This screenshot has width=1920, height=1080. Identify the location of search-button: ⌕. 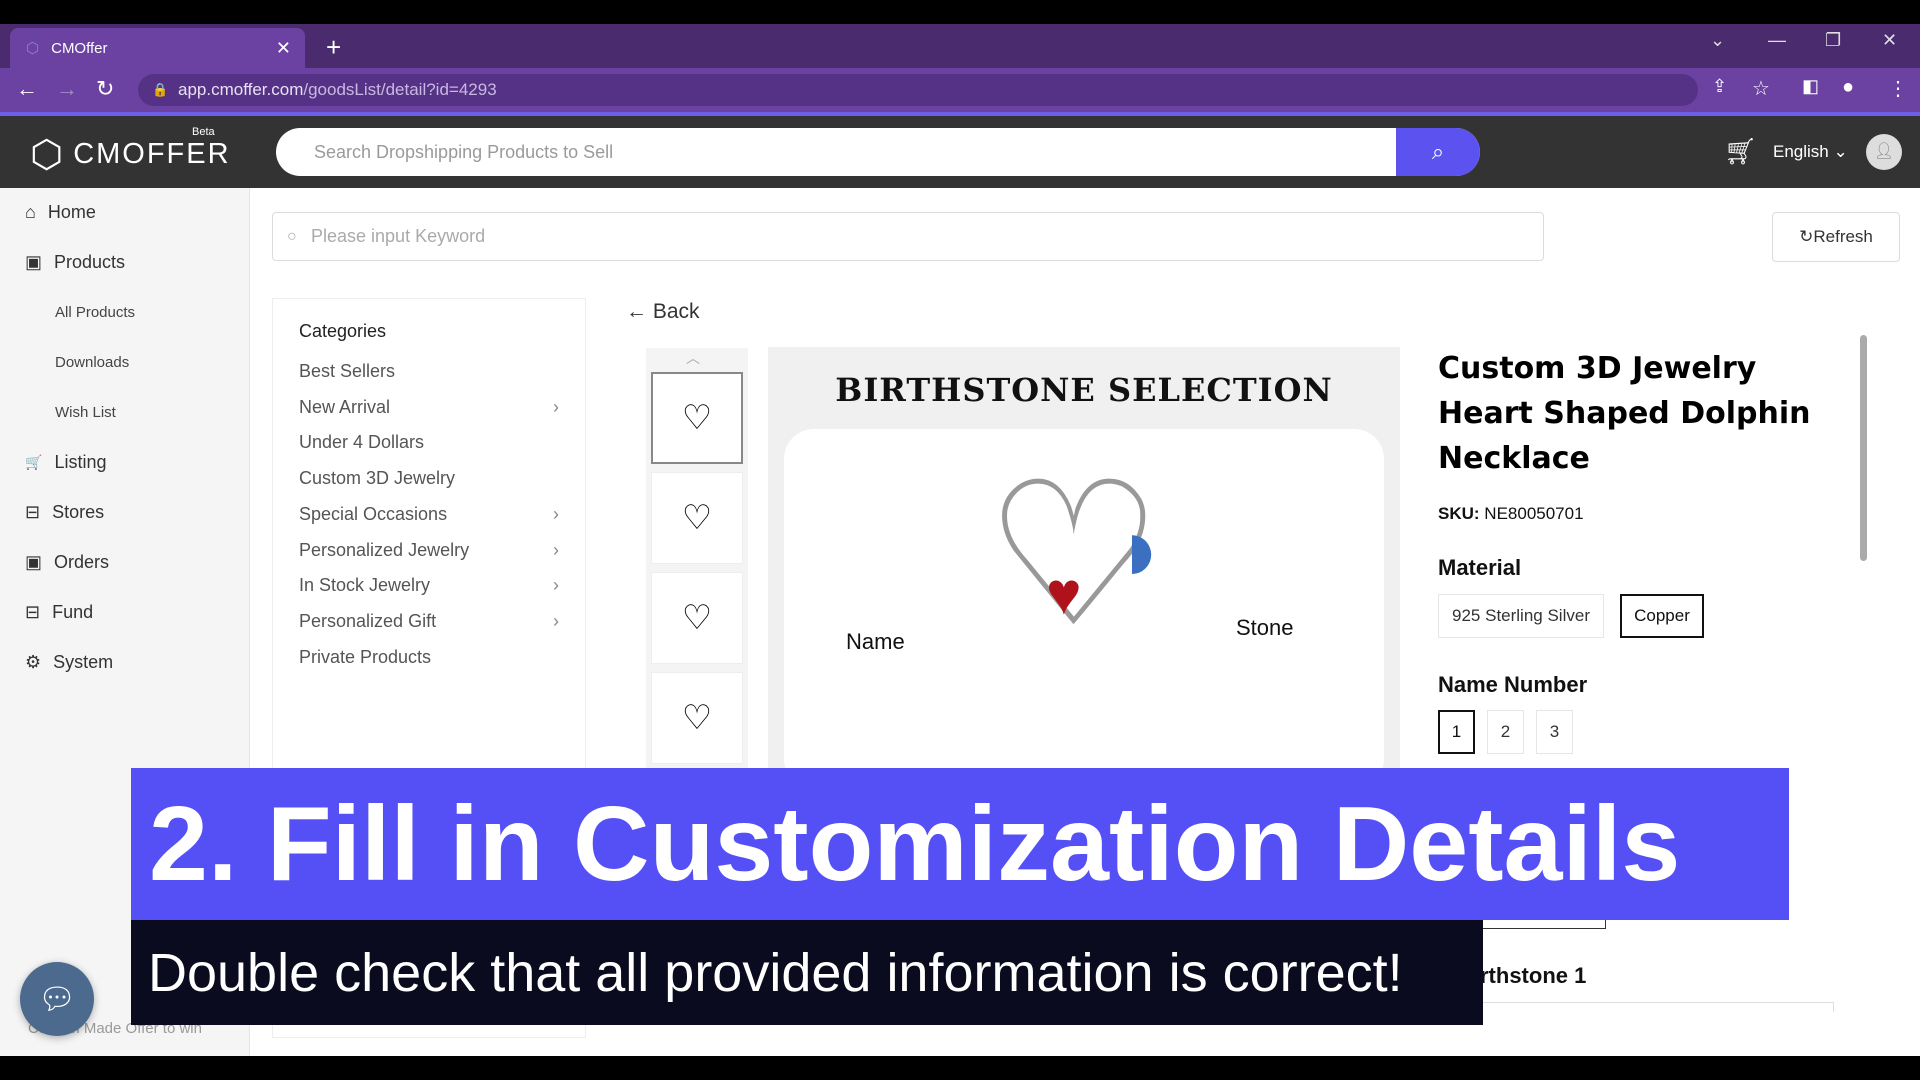
(1438, 152).